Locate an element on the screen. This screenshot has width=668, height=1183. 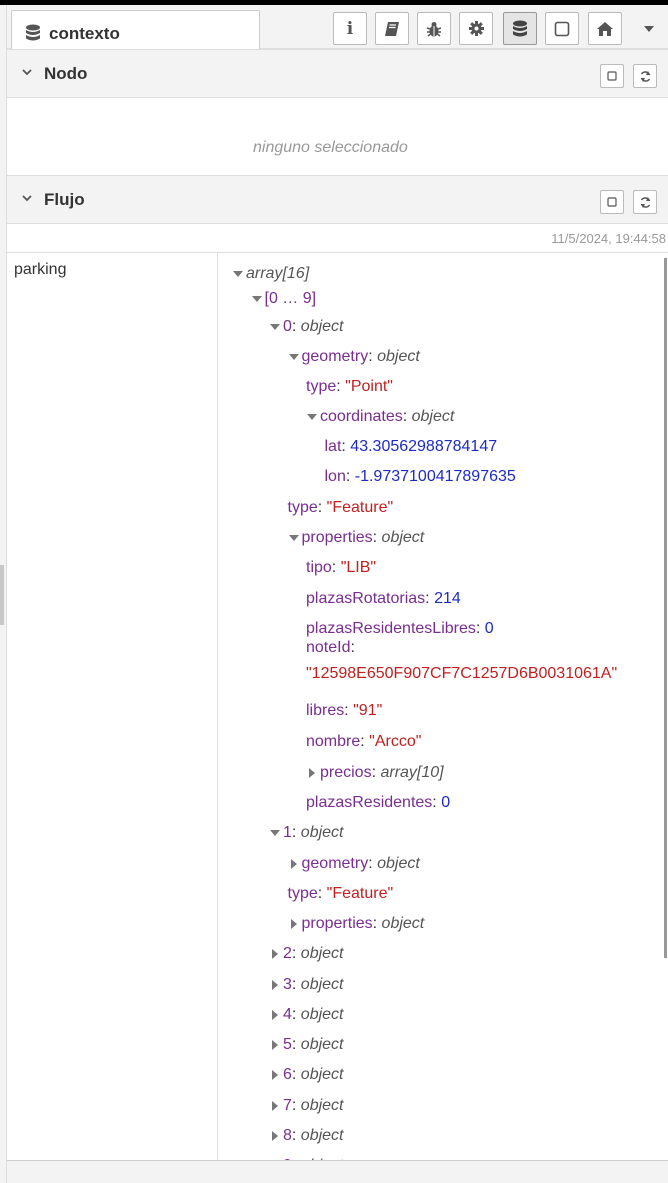
node-expand-button is located at coordinates (612, 76).